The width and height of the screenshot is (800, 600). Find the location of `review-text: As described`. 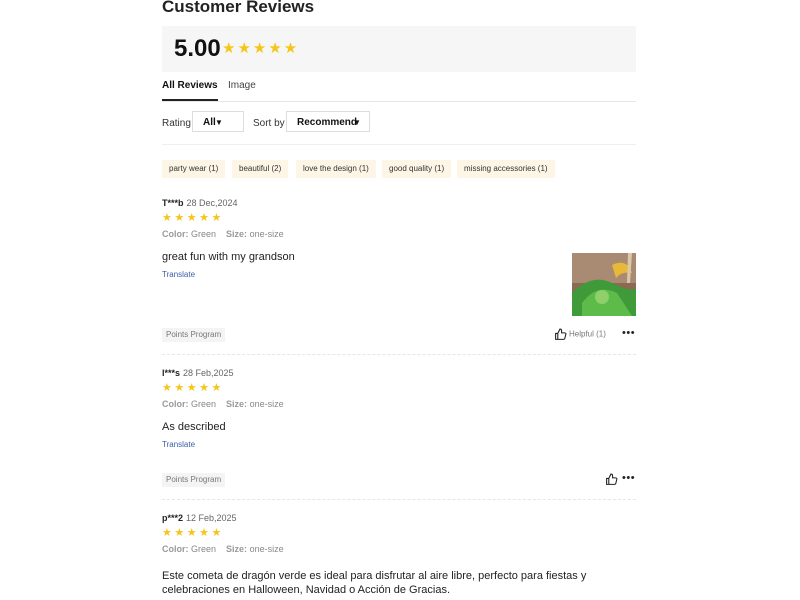

review-text: As described is located at coordinates (194, 427).